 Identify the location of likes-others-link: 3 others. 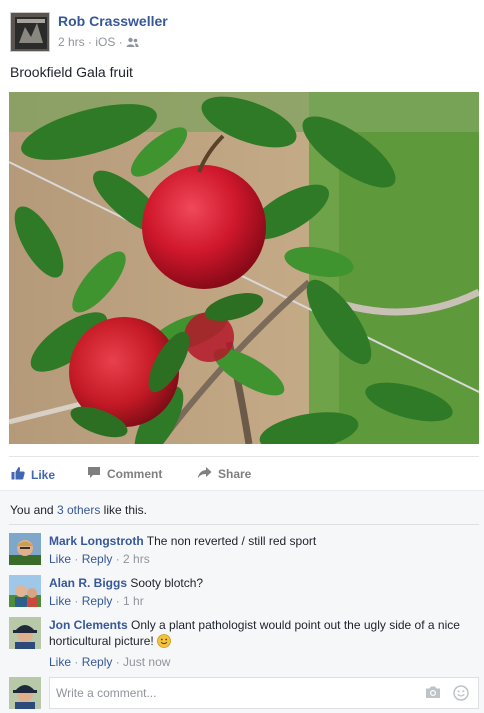
(78, 510).